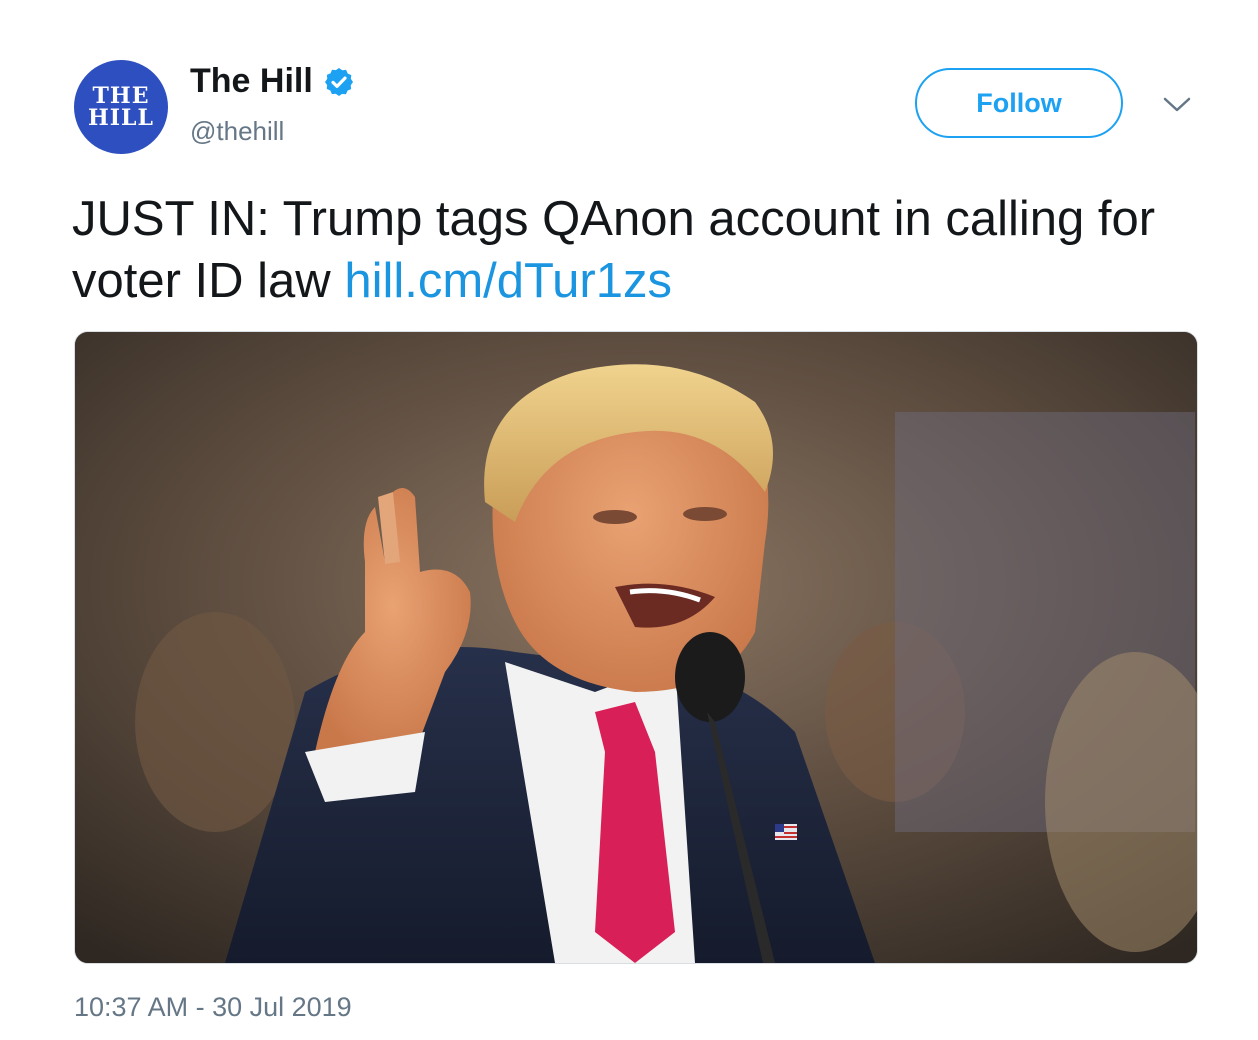  What do you see at coordinates (120, 118) in the screenshot?
I see `avatar-logo-line2: HILL` at bounding box center [120, 118].